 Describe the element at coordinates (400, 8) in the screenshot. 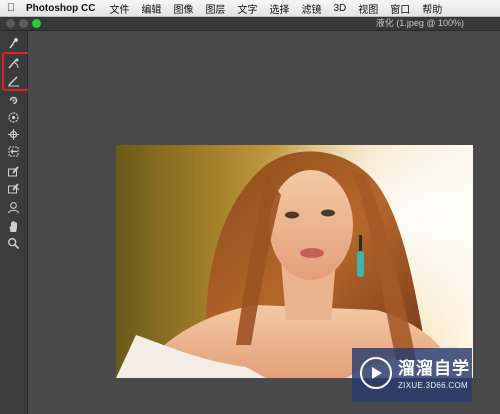

I see `menu-window: 窗口` at that location.